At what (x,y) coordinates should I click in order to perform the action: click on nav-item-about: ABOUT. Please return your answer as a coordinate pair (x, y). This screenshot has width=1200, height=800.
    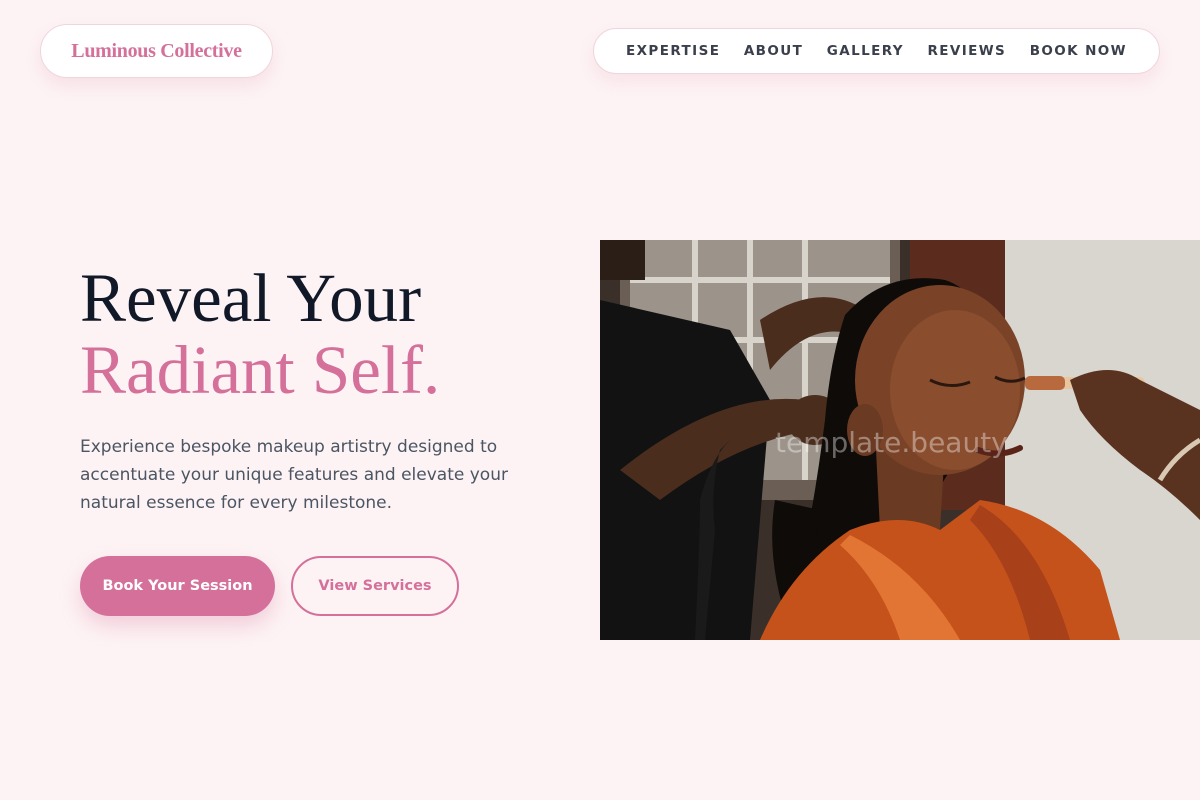
    Looking at the image, I should click on (773, 51).